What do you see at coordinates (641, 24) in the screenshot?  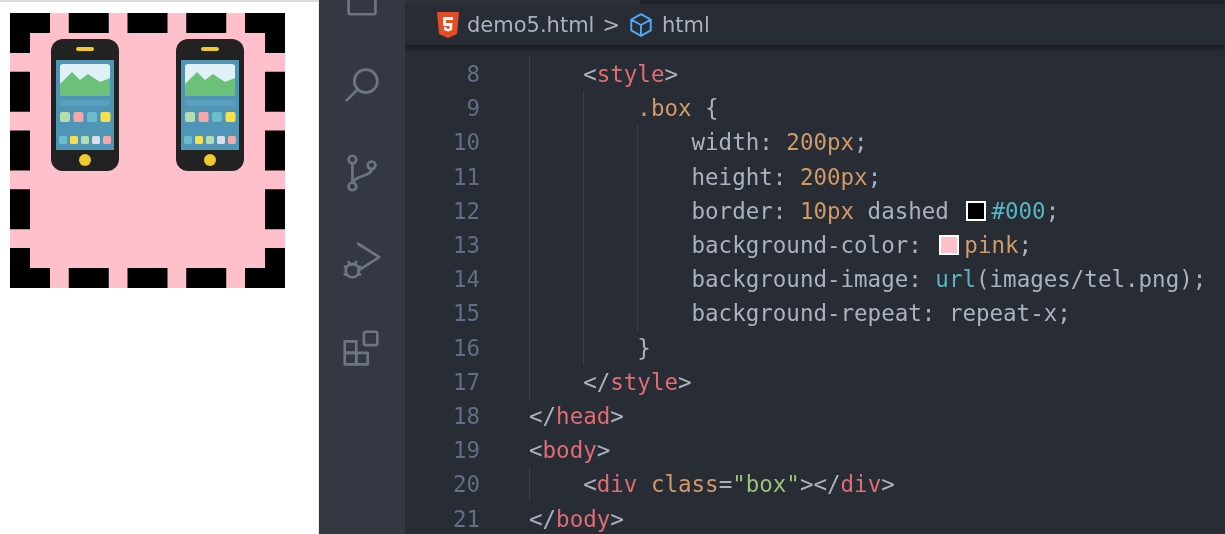 I see `cube-icon` at bounding box center [641, 24].